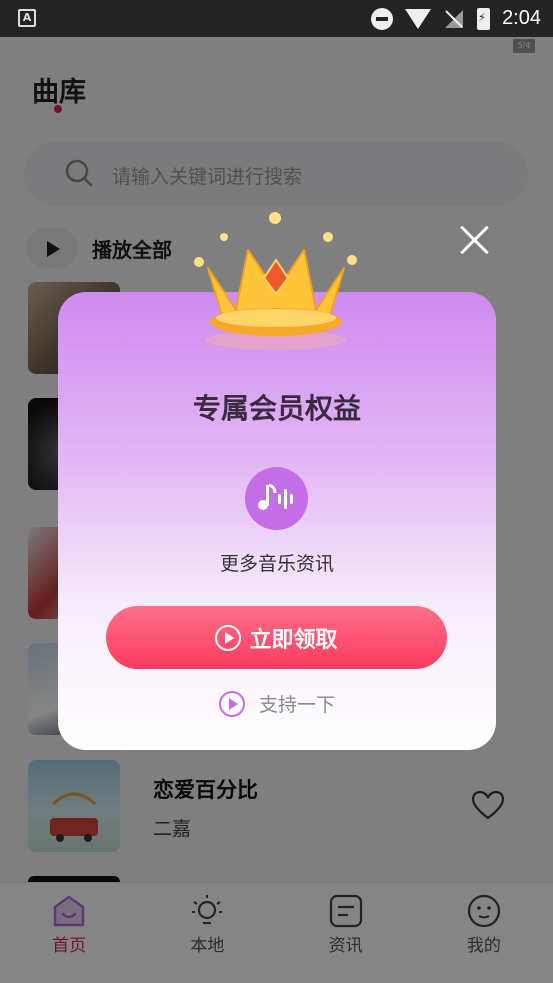  What do you see at coordinates (276, 564) in the screenshot?
I see `benefit-label: 更多音乐资讯` at bounding box center [276, 564].